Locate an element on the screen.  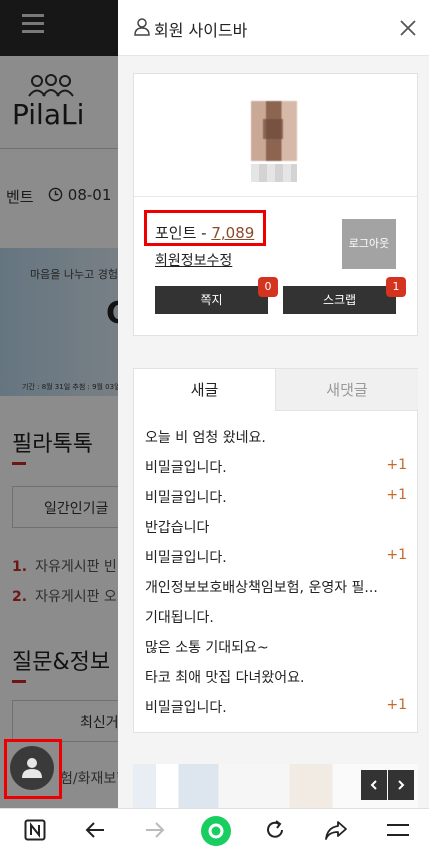
person-icon is located at coordinates (142, 27).